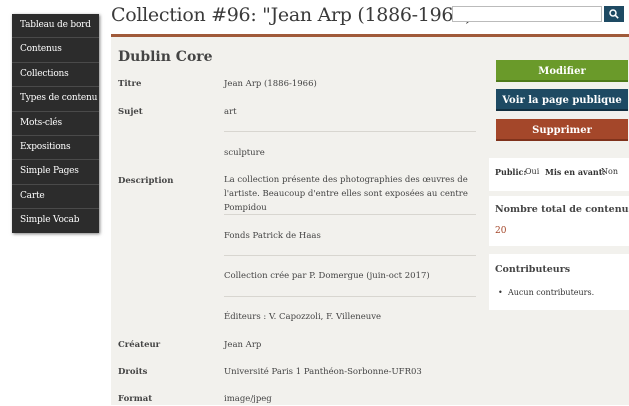 The height and width of the screenshot is (406, 629). Describe the element at coordinates (559, 282) in the screenshot. I see `contributors-panel: Contributeurs • Aucun contributeurs.` at that location.